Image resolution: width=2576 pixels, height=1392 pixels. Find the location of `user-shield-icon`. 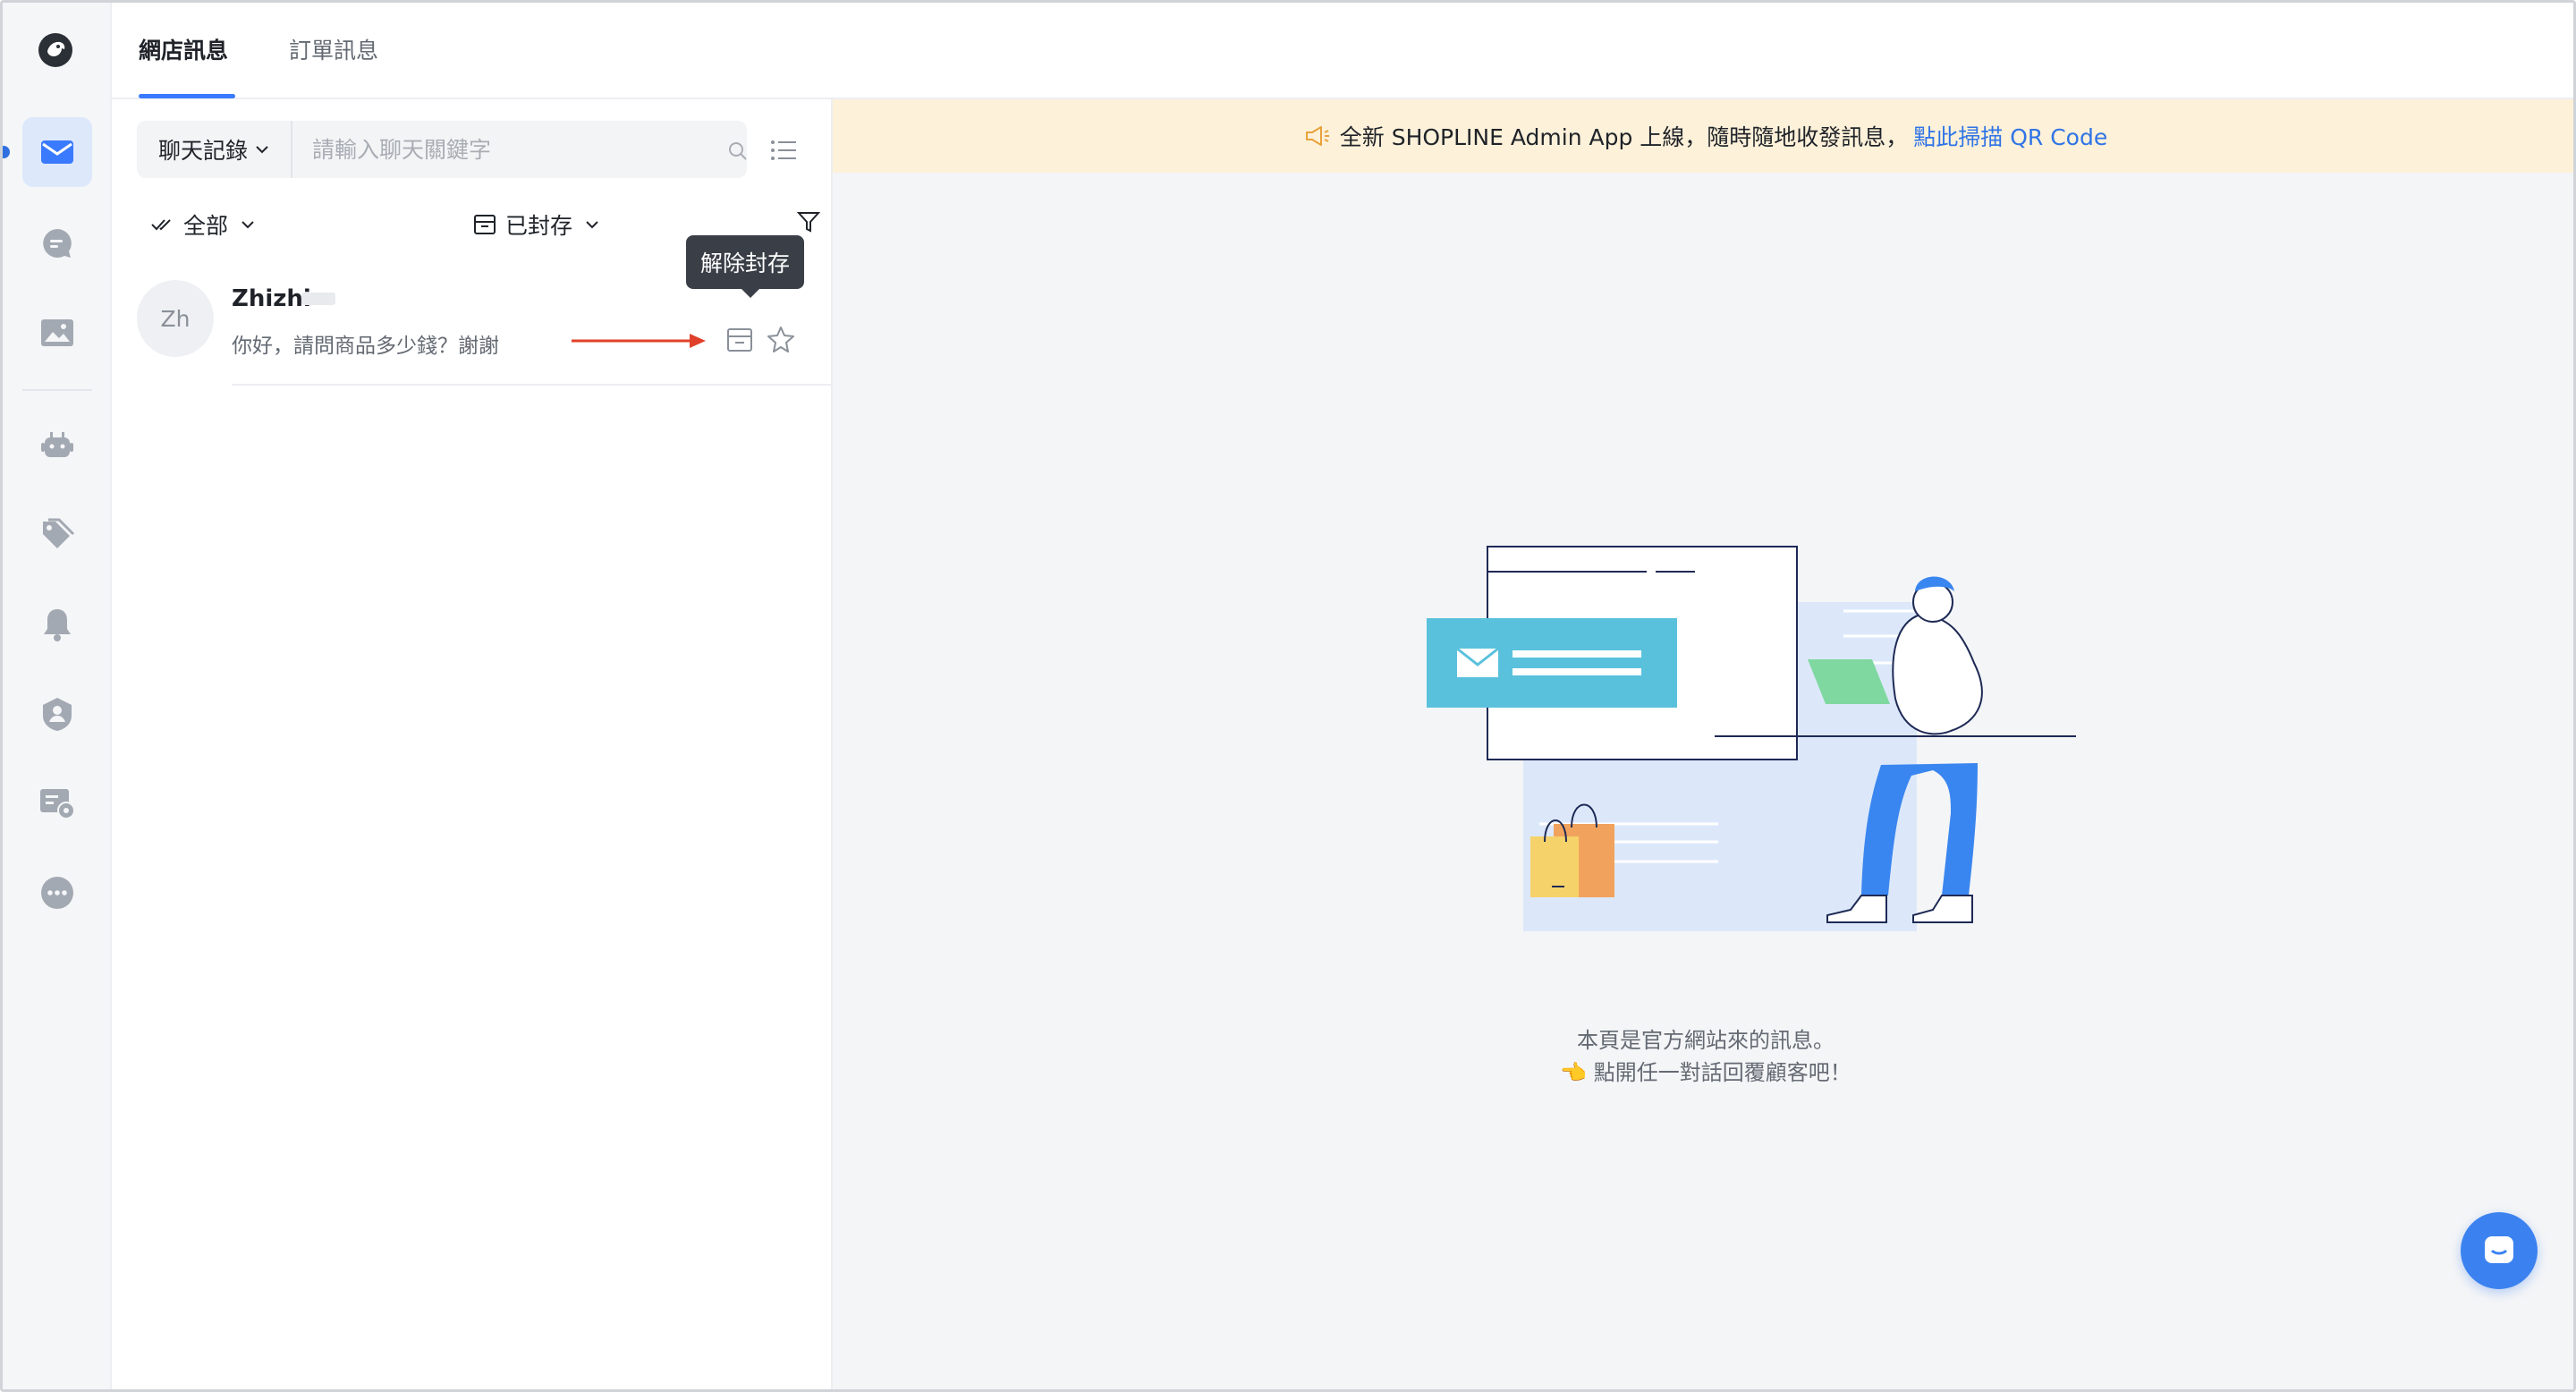

user-shield-icon is located at coordinates (57, 714).